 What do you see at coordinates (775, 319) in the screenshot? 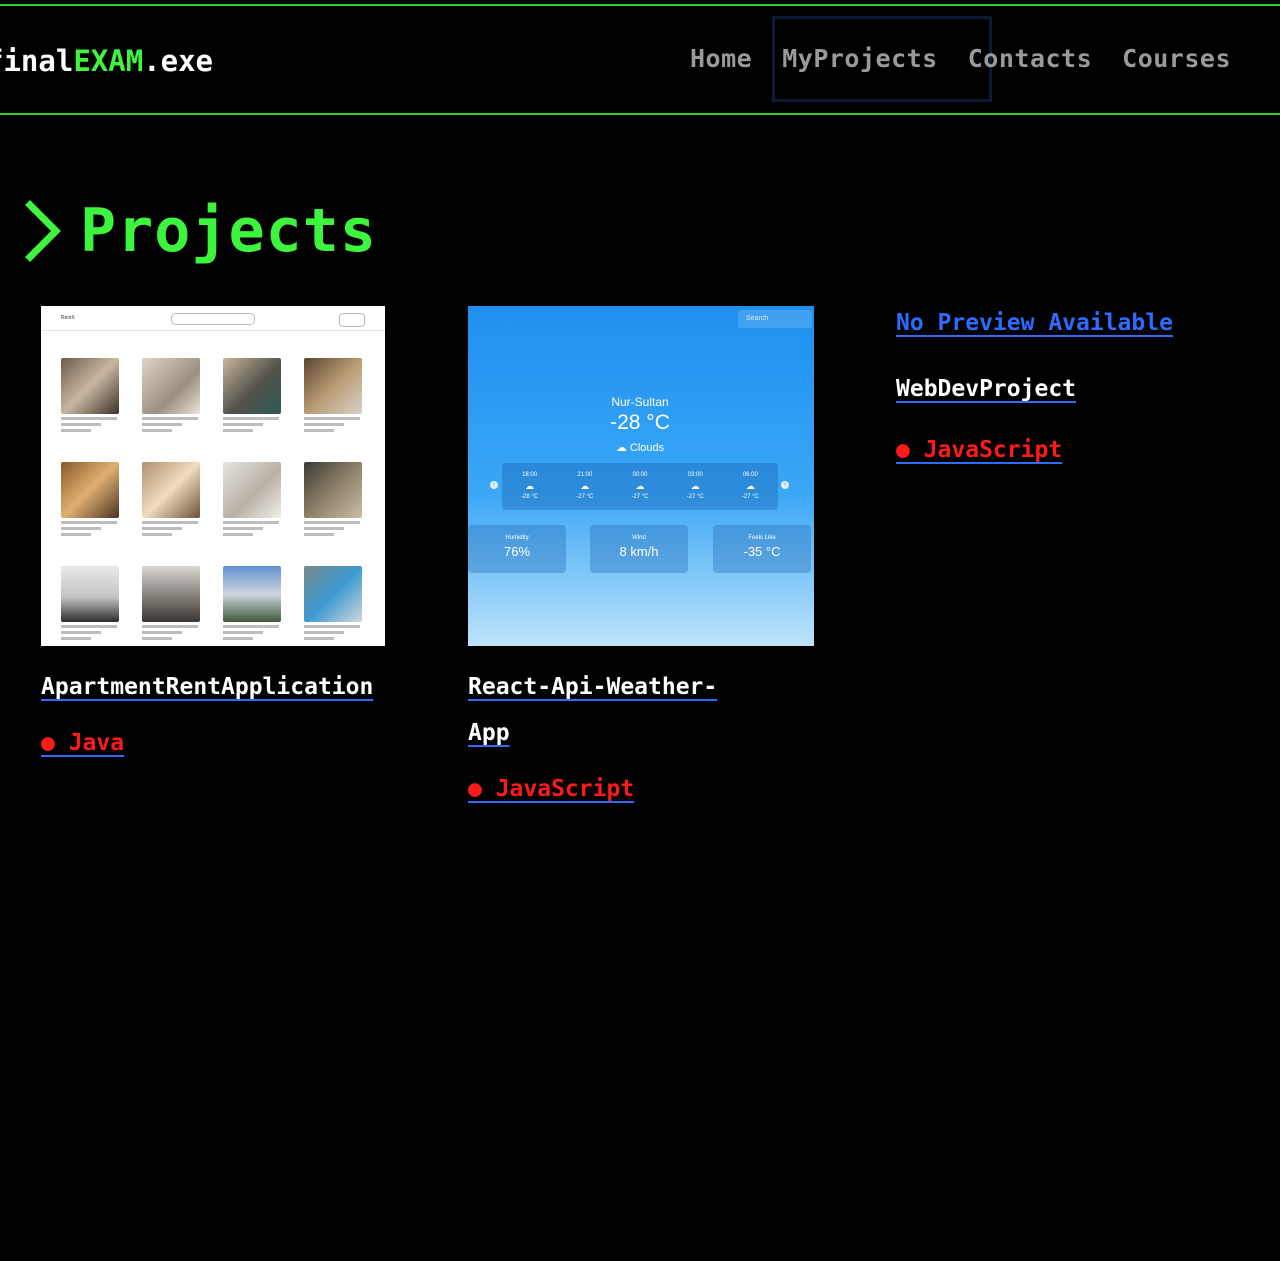
I see `preview-search-input: Search` at bounding box center [775, 319].